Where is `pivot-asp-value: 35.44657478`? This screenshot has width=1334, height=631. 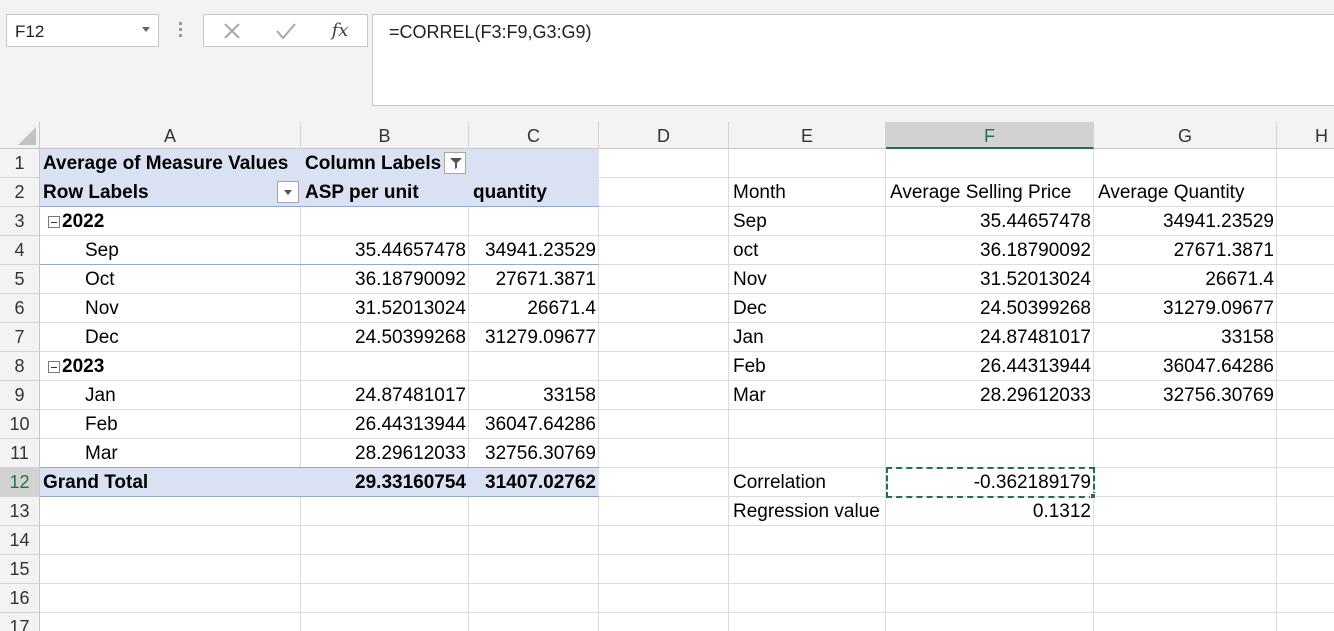
pivot-asp-value: 35.44657478 is located at coordinates (383, 250).